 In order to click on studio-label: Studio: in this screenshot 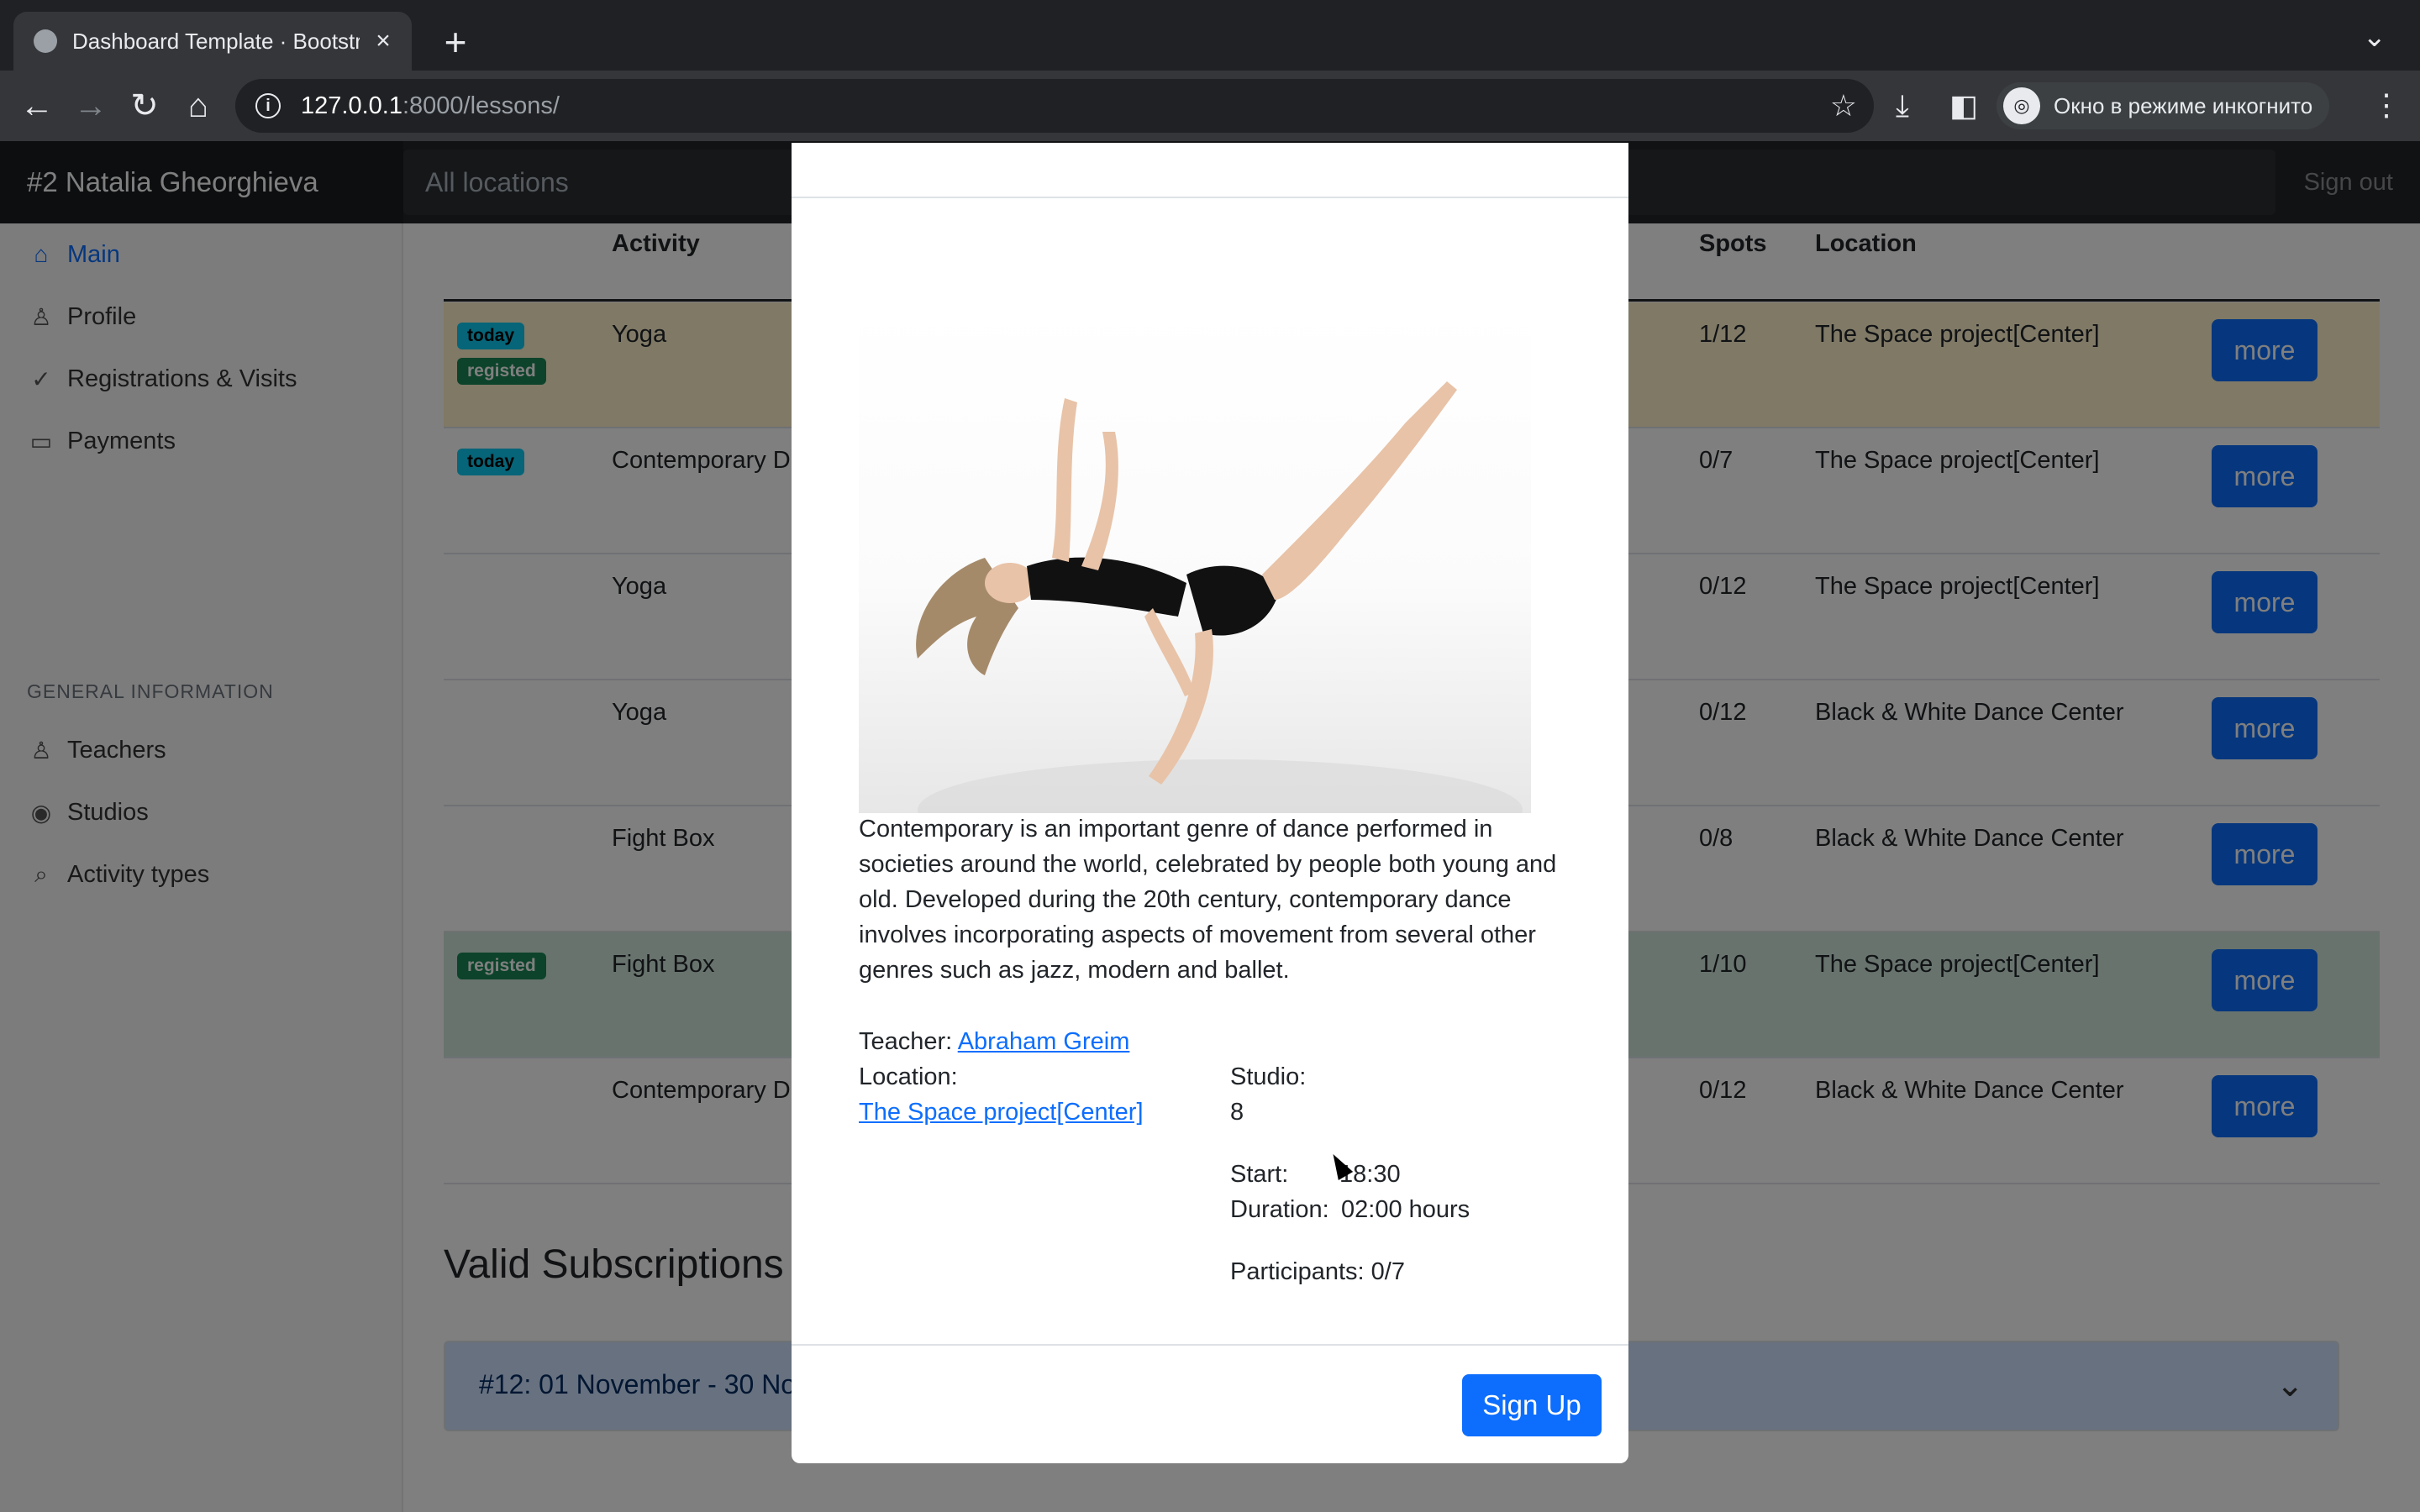, I will do `click(1268, 1076)`.